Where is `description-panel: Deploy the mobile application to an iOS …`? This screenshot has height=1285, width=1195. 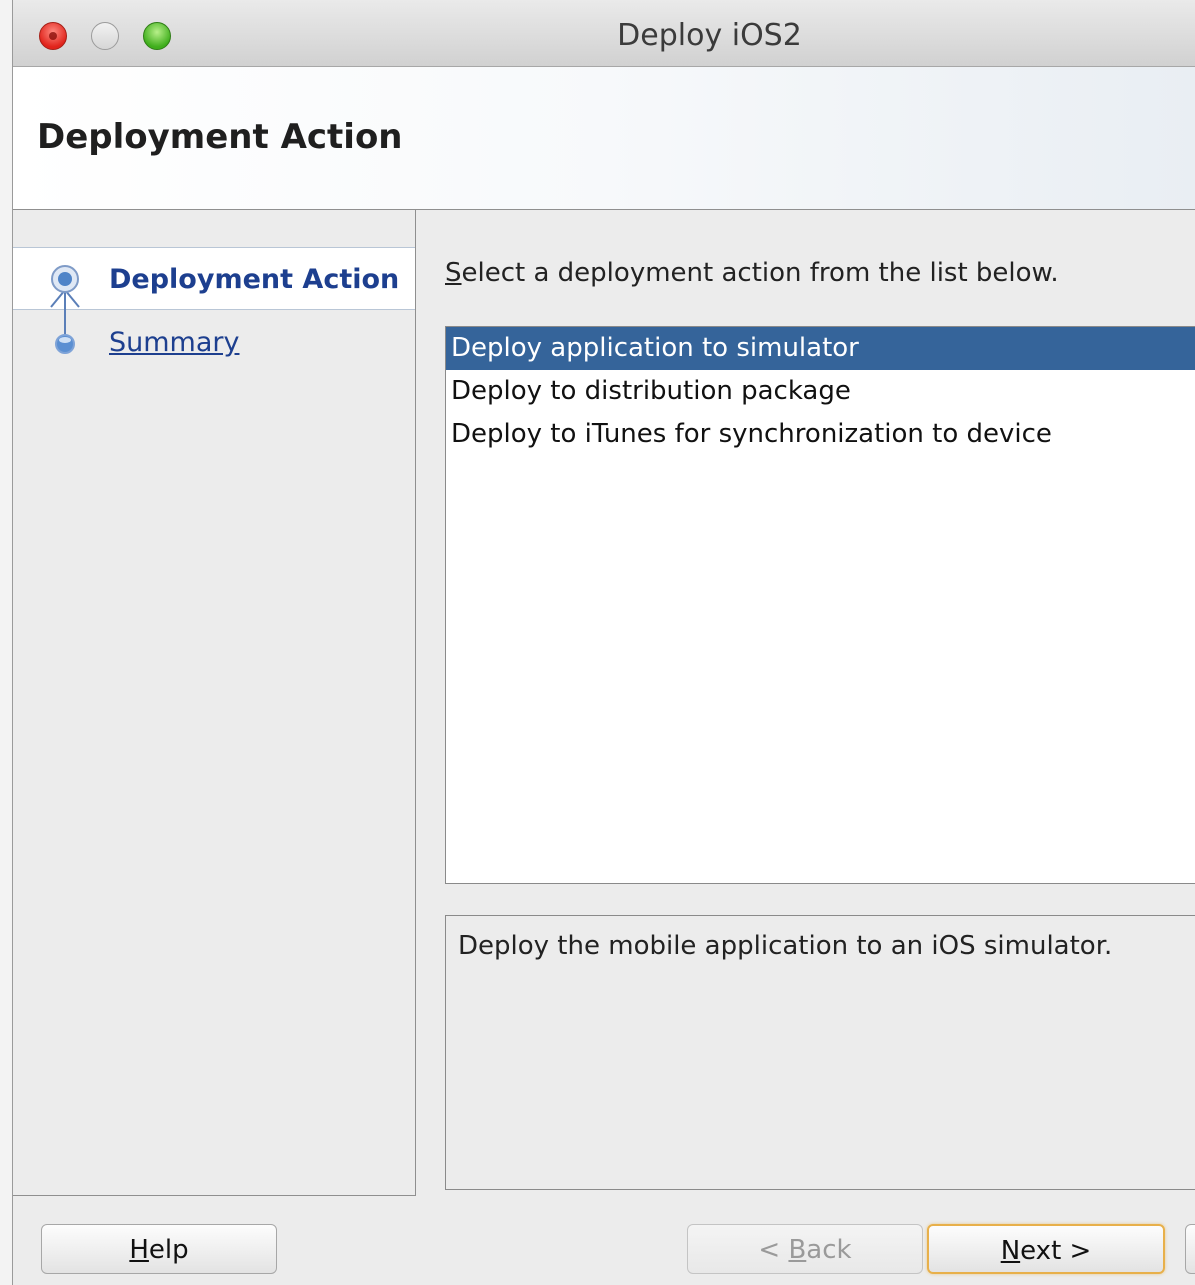
description-panel: Deploy the mobile application to an iOS … is located at coordinates (820, 1052).